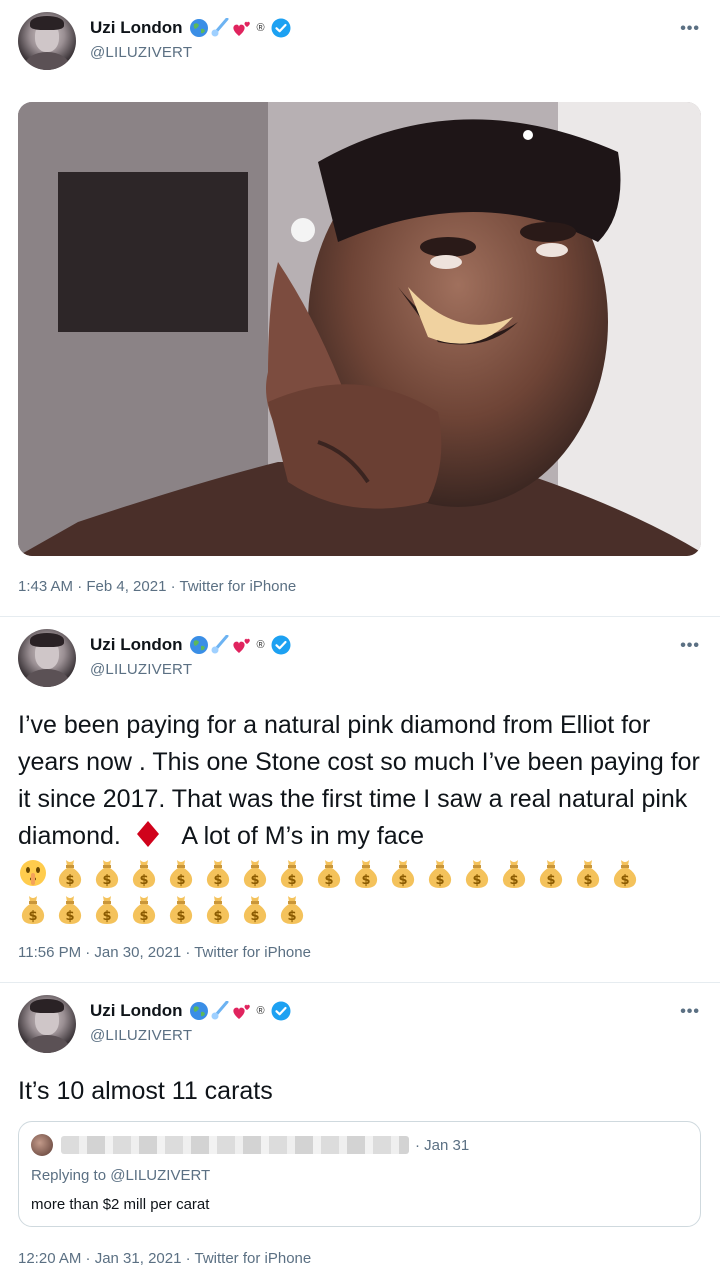  I want to click on quoted-text: more than $2 mill per carat, so click(120, 1204).